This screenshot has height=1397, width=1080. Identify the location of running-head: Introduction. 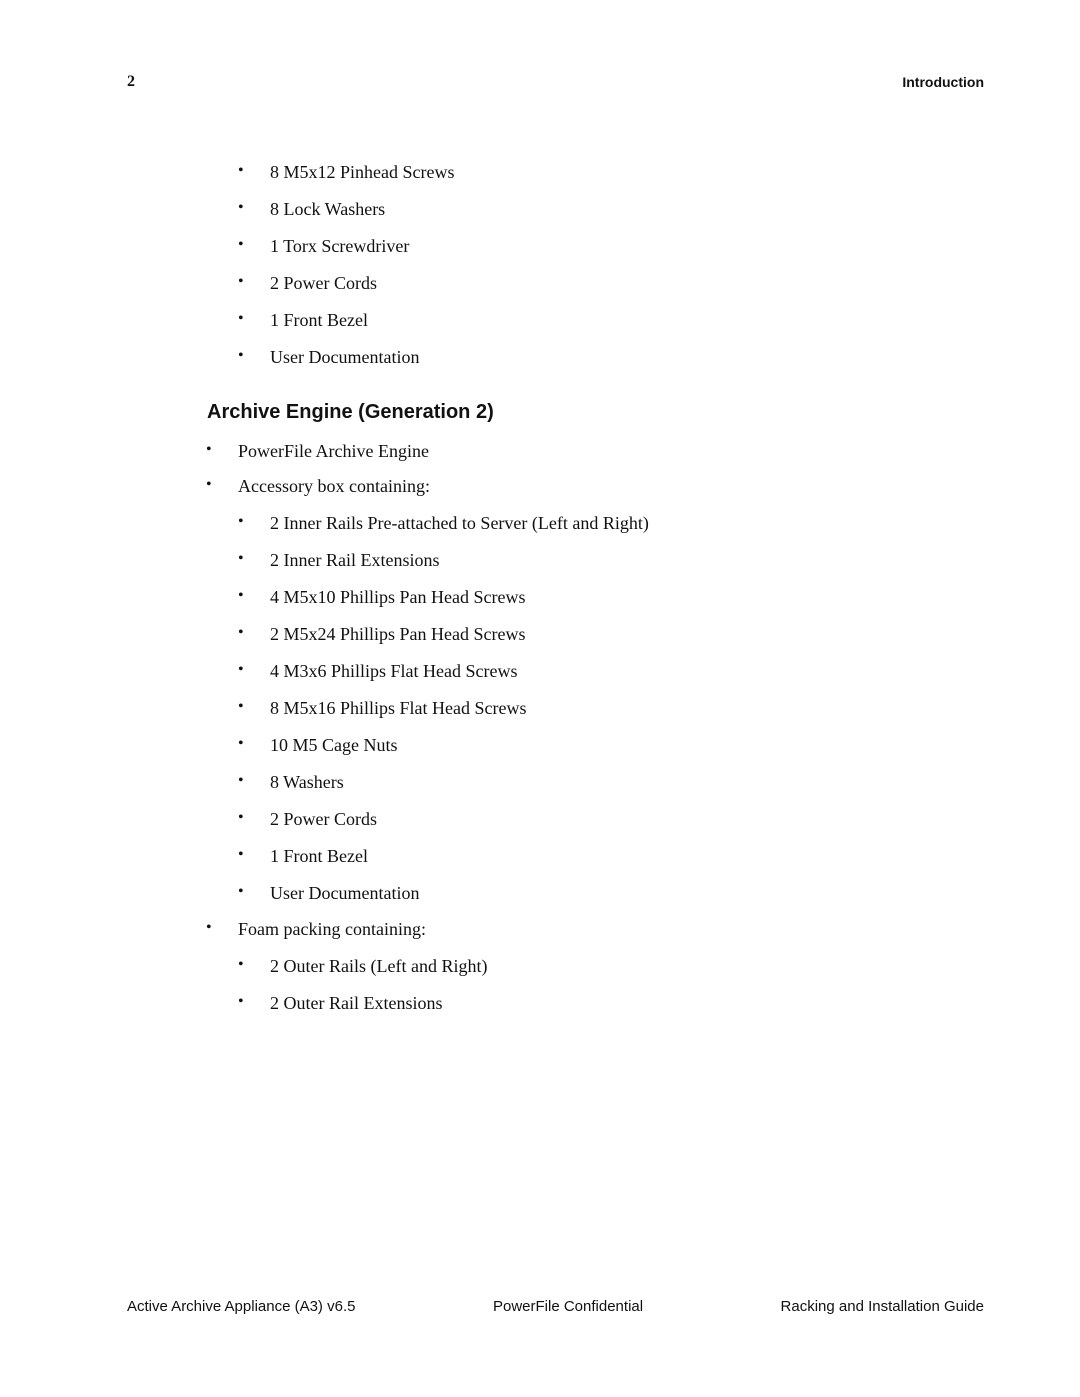
(943, 82).